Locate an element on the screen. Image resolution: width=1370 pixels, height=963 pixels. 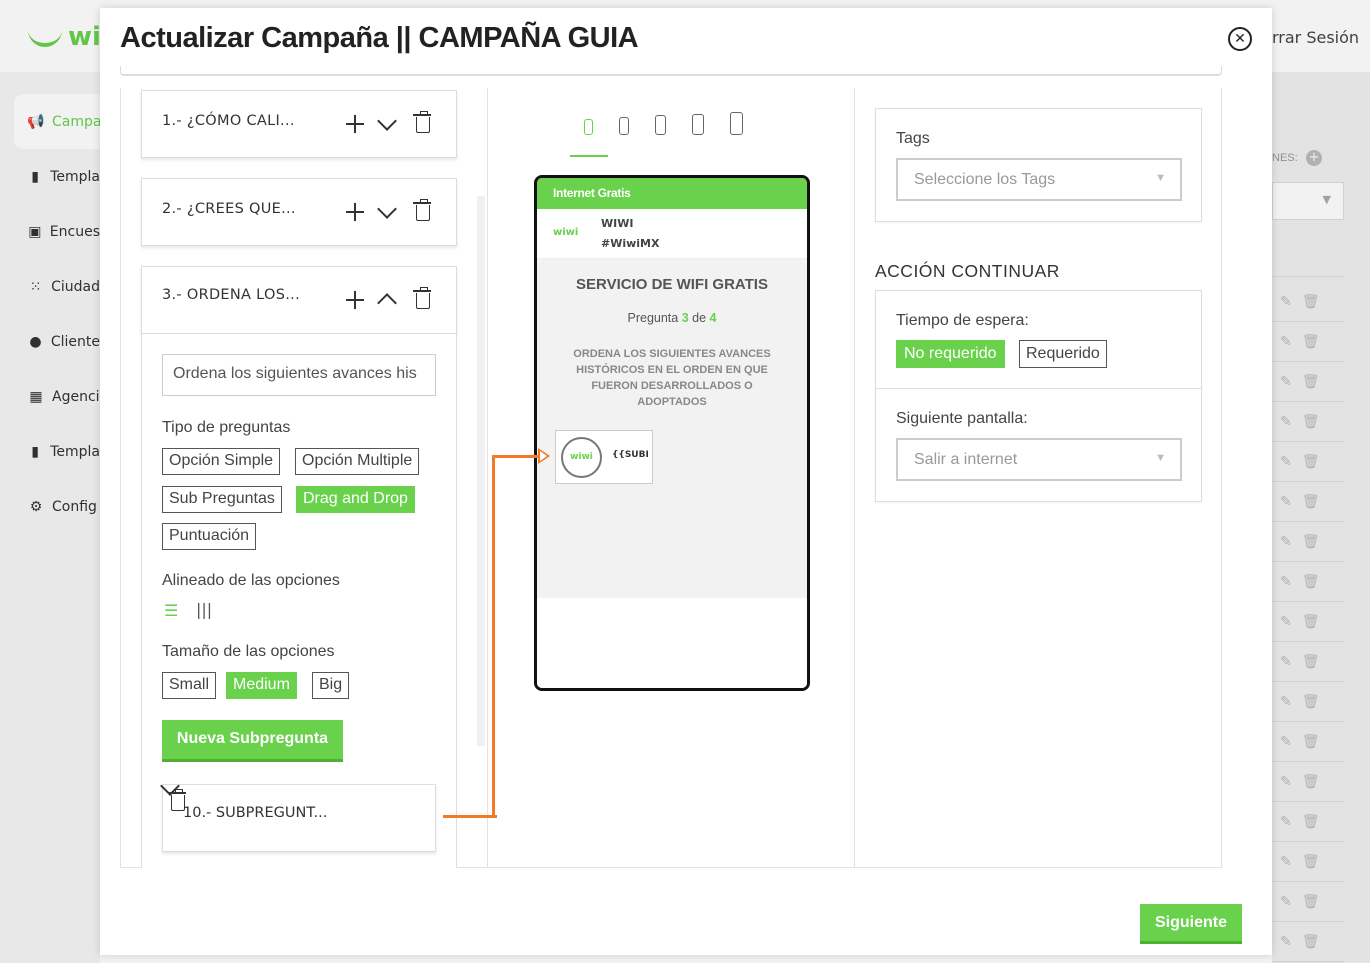
device-selector is located at coordinates (663, 123).